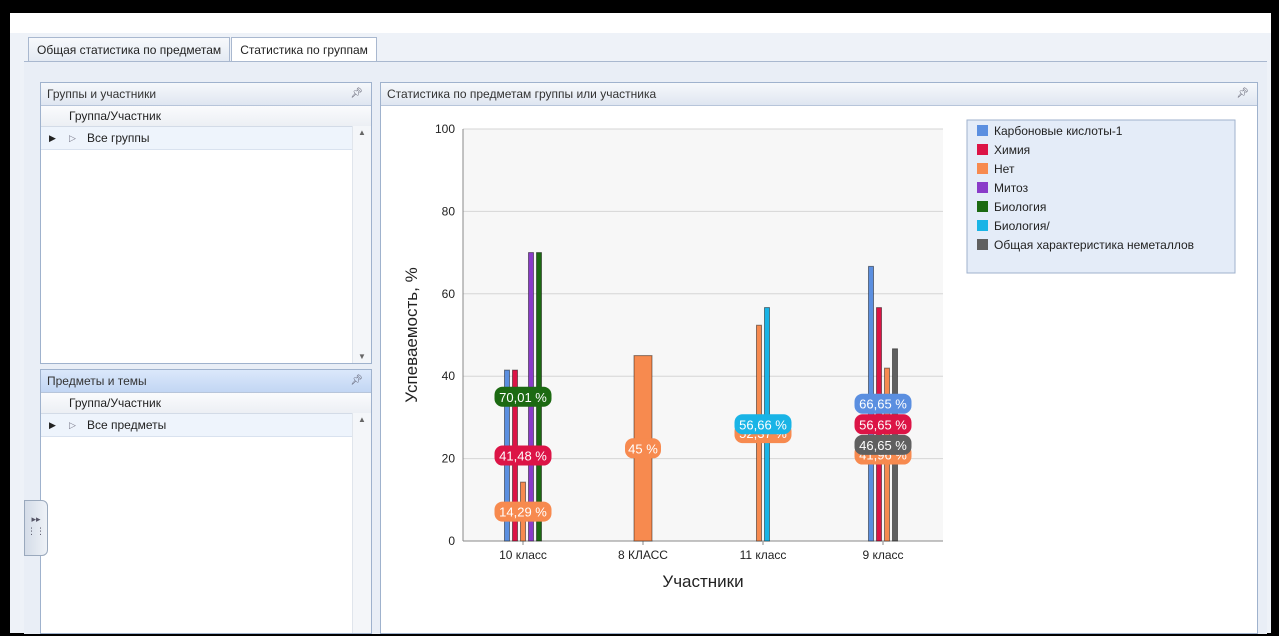 This screenshot has width=1279, height=636. Describe the element at coordinates (102, 94) in the screenshot. I see `groups-panel-title: Группы и участники` at that location.